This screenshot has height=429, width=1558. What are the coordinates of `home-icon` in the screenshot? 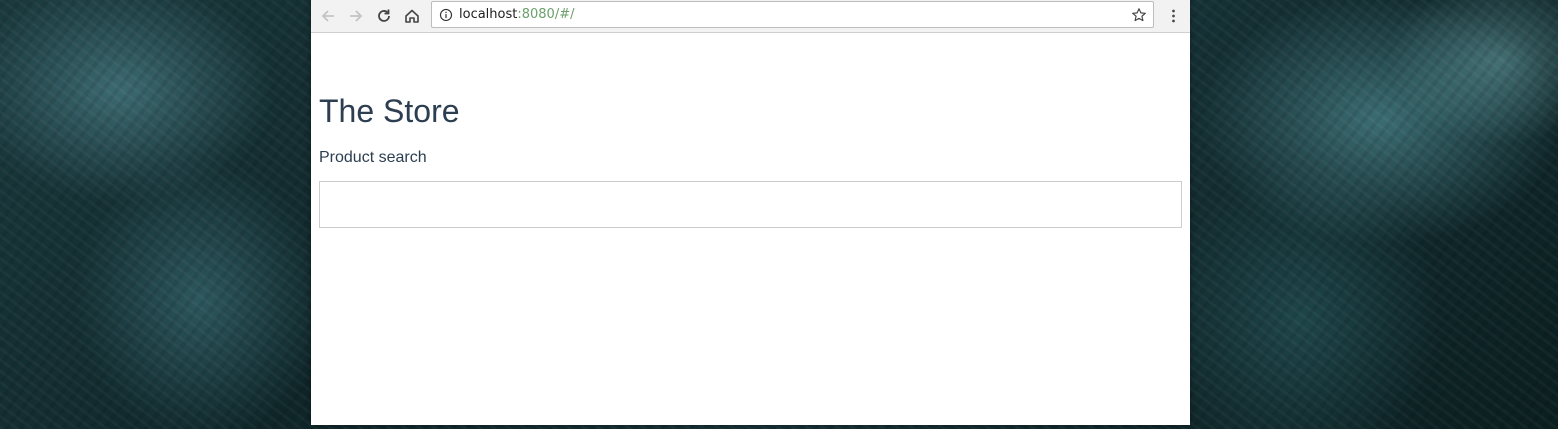 It's located at (412, 16).